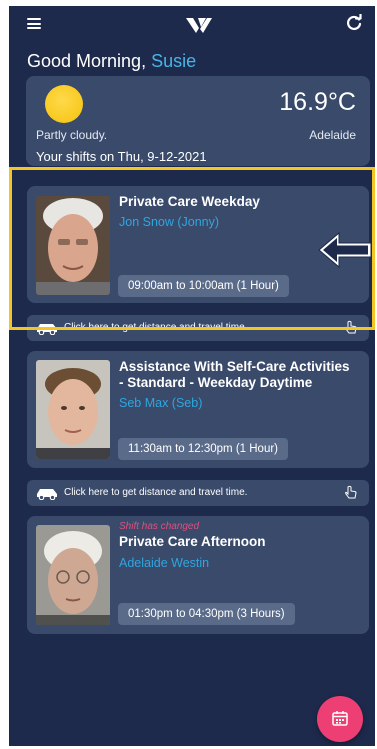 This screenshot has width=377, height=749. Describe the element at coordinates (164, 563) in the screenshot. I see `client-name: Adelaide Westin` at that location.